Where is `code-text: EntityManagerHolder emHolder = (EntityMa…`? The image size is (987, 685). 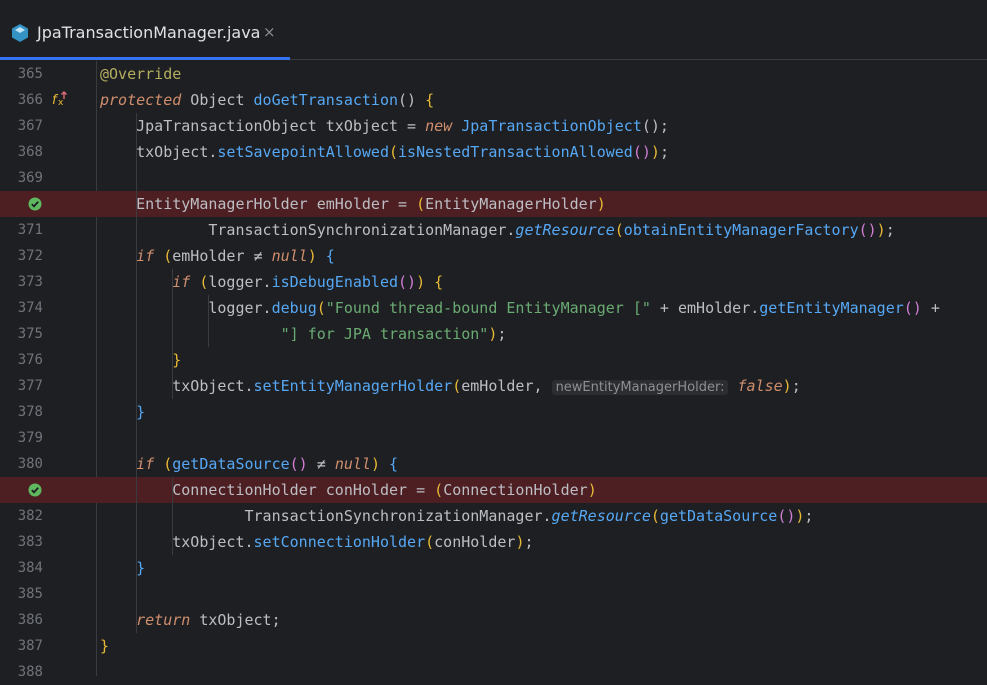 code-text: EntityManagerHolder emHolder = (EntityMa… is located at coordinates (353, 204).